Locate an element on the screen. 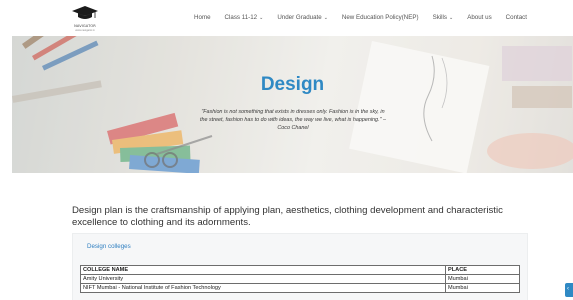  tab-design-colleges: Design colleges is located at coordinates (109, 246).